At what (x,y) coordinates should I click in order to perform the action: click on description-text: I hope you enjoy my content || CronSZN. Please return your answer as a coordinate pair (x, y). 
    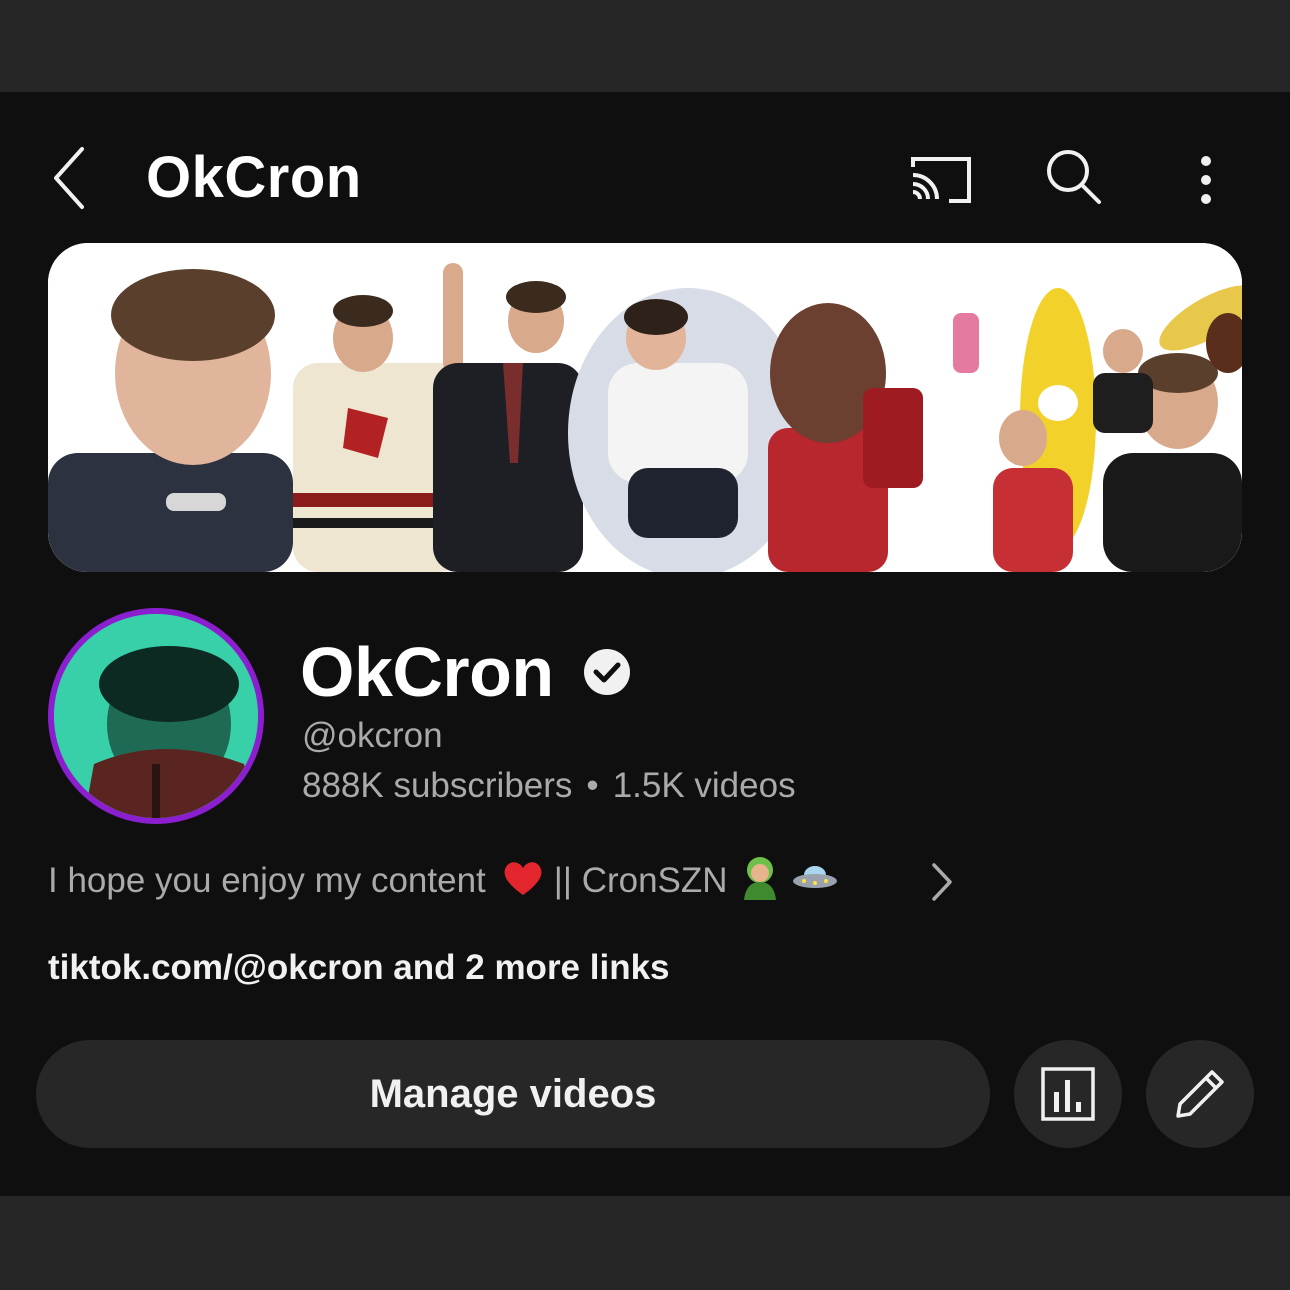
    Looking at the image, I should click on (443, 882).